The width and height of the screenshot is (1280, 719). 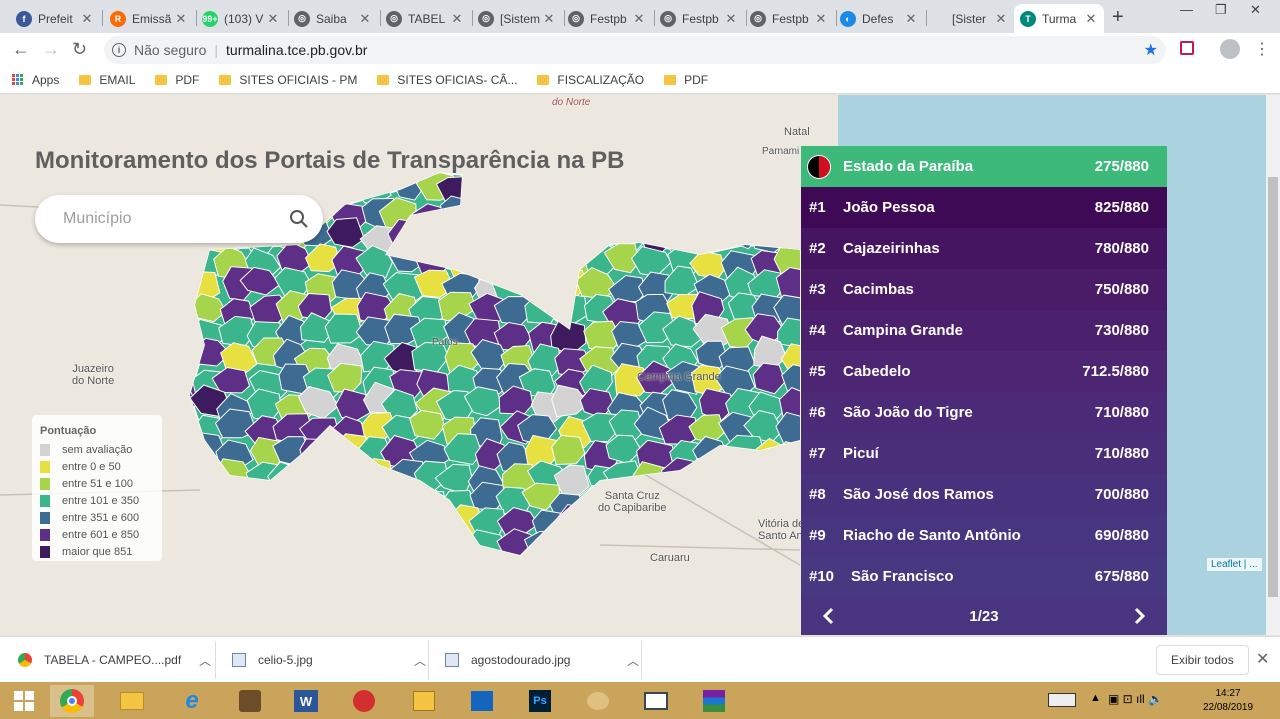 What do you see at coordinates (1273, 365) in the screenshot?
I see `page-scrollbar` at bounding box center [1273, 365].